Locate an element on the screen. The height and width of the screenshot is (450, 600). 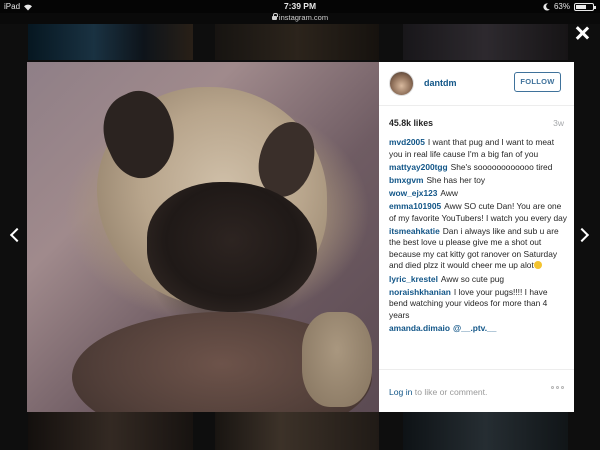
login-prompt: Log in to like or comment. is located at coordinates (438, 392).